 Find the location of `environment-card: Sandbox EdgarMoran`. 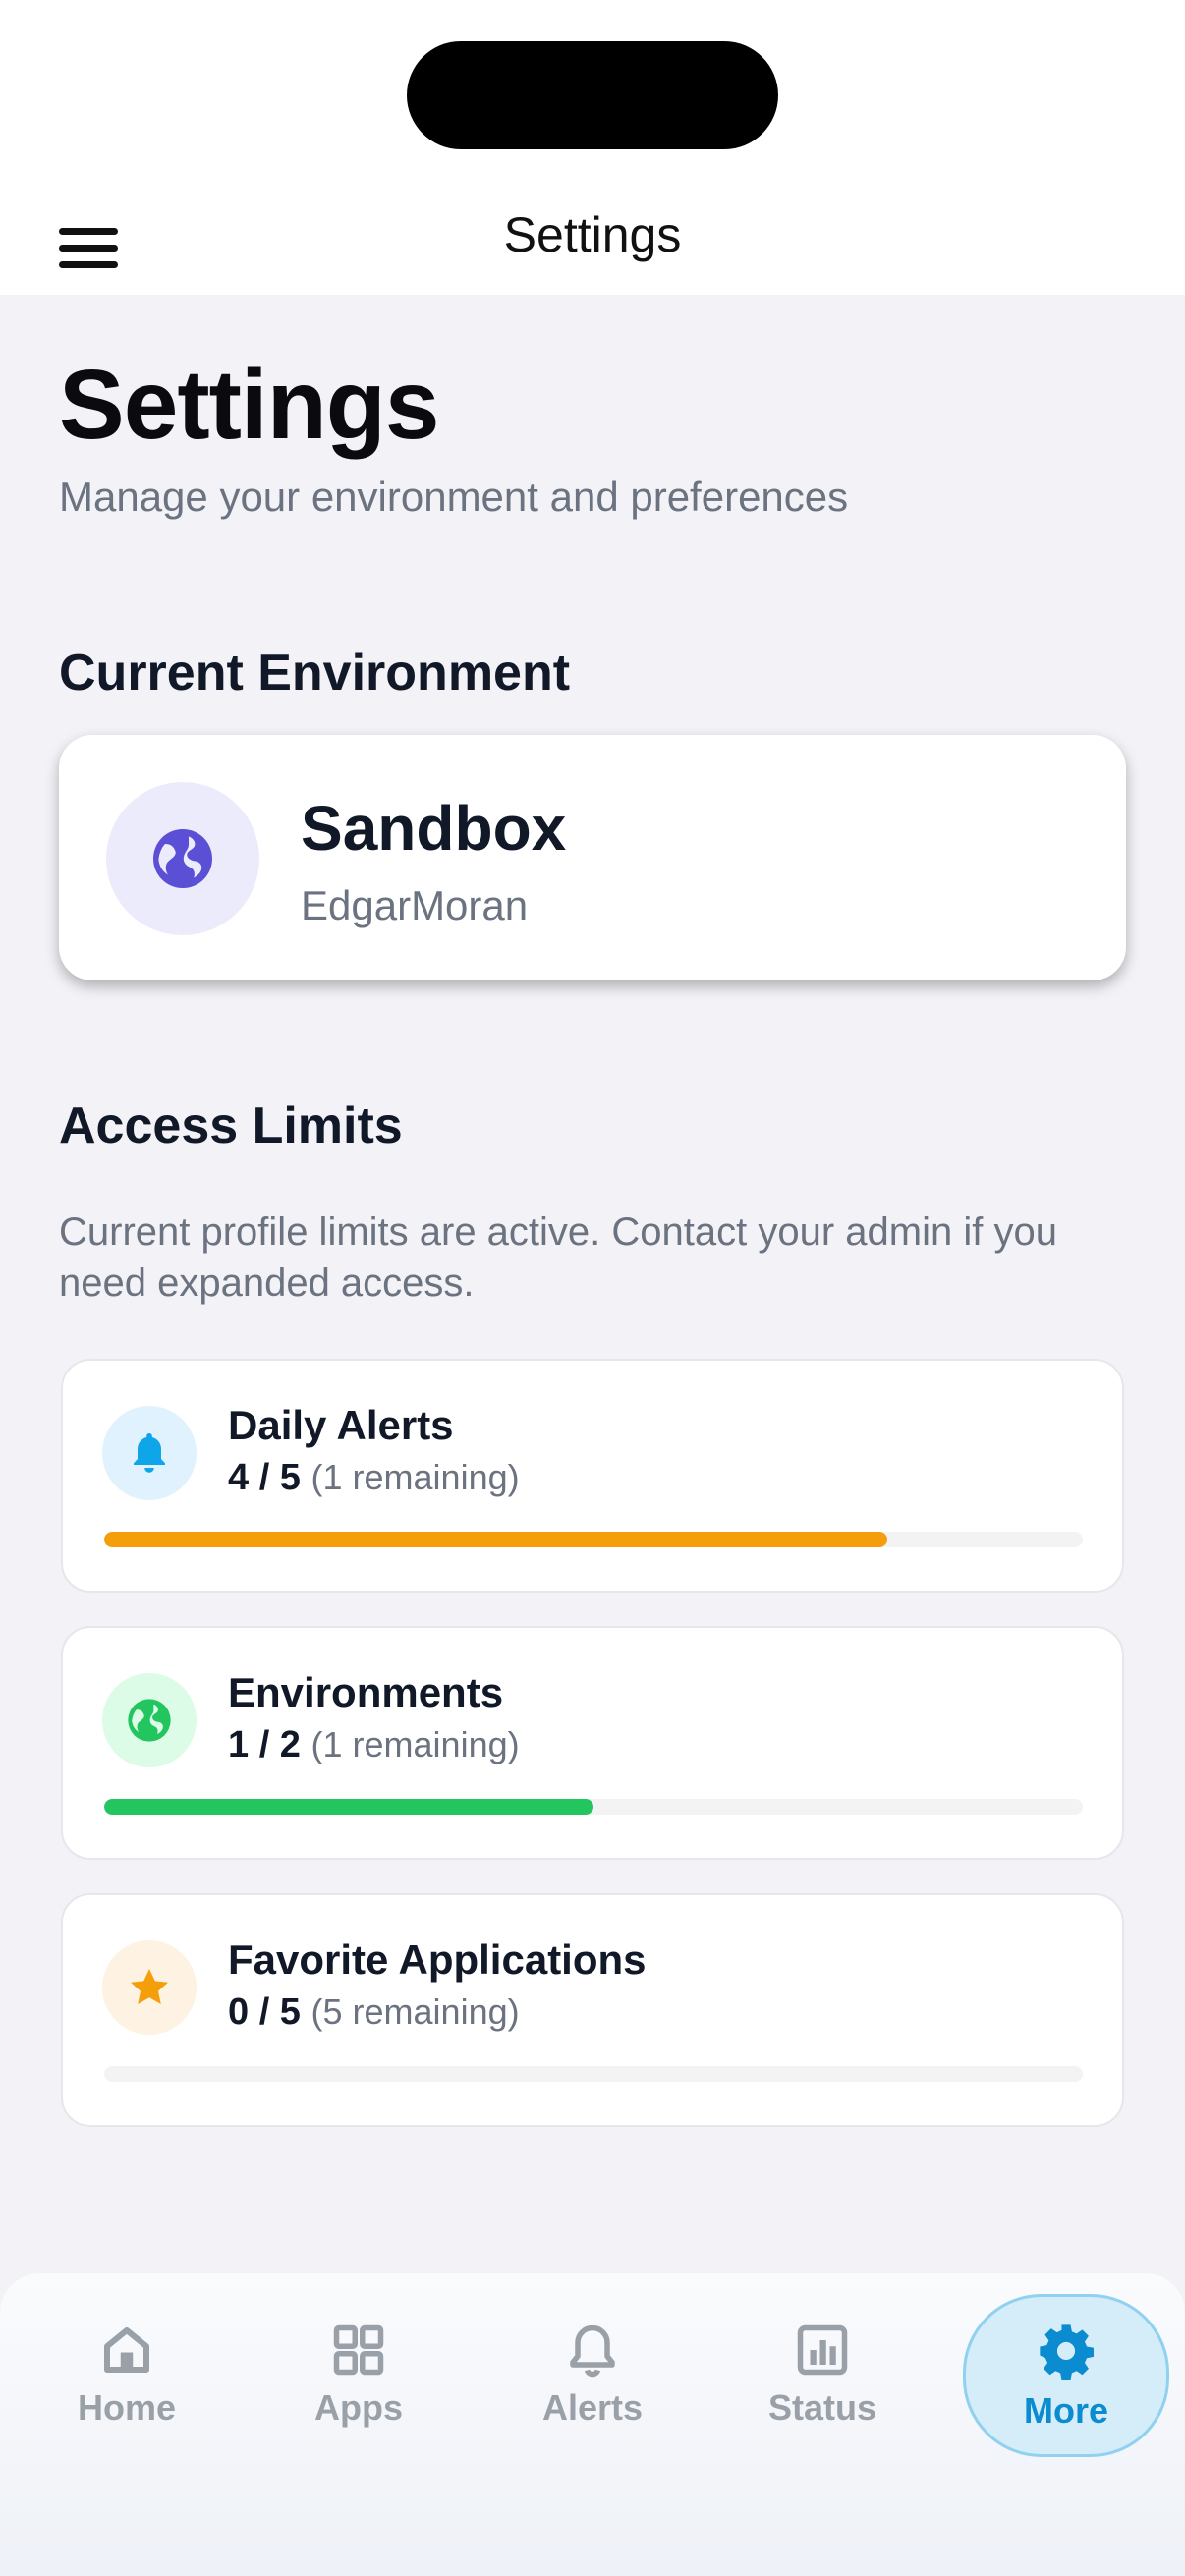

environment-card: Sandbox EdgarMoran is located at coordinates (592, 857).